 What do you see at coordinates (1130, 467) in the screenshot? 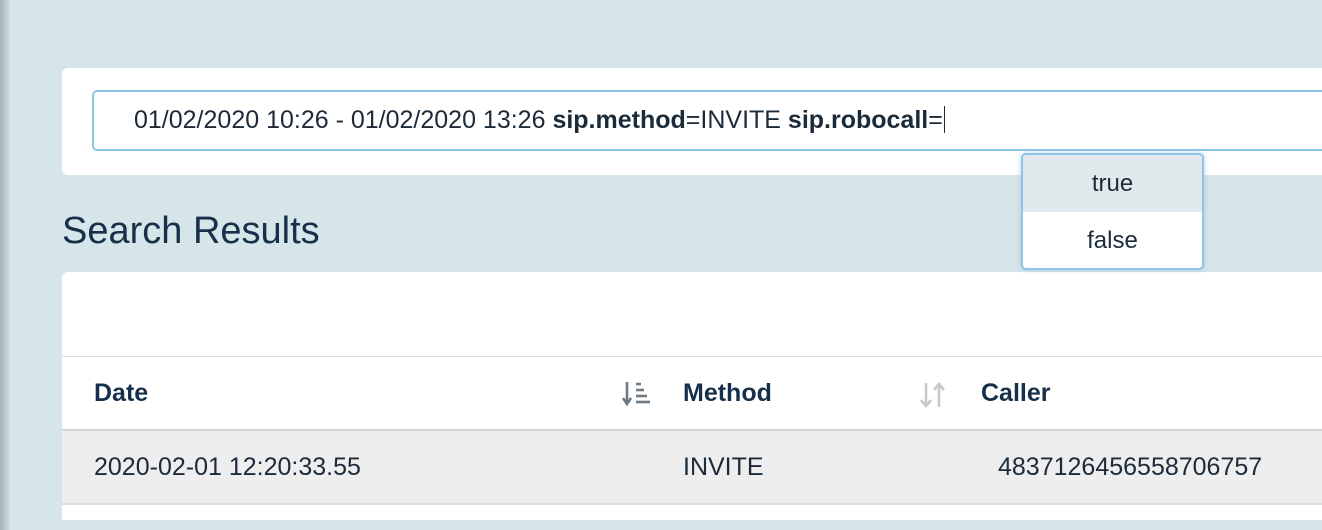
I see `cell-caller: 4837126456558706757` at bounding box center [1130, 467].